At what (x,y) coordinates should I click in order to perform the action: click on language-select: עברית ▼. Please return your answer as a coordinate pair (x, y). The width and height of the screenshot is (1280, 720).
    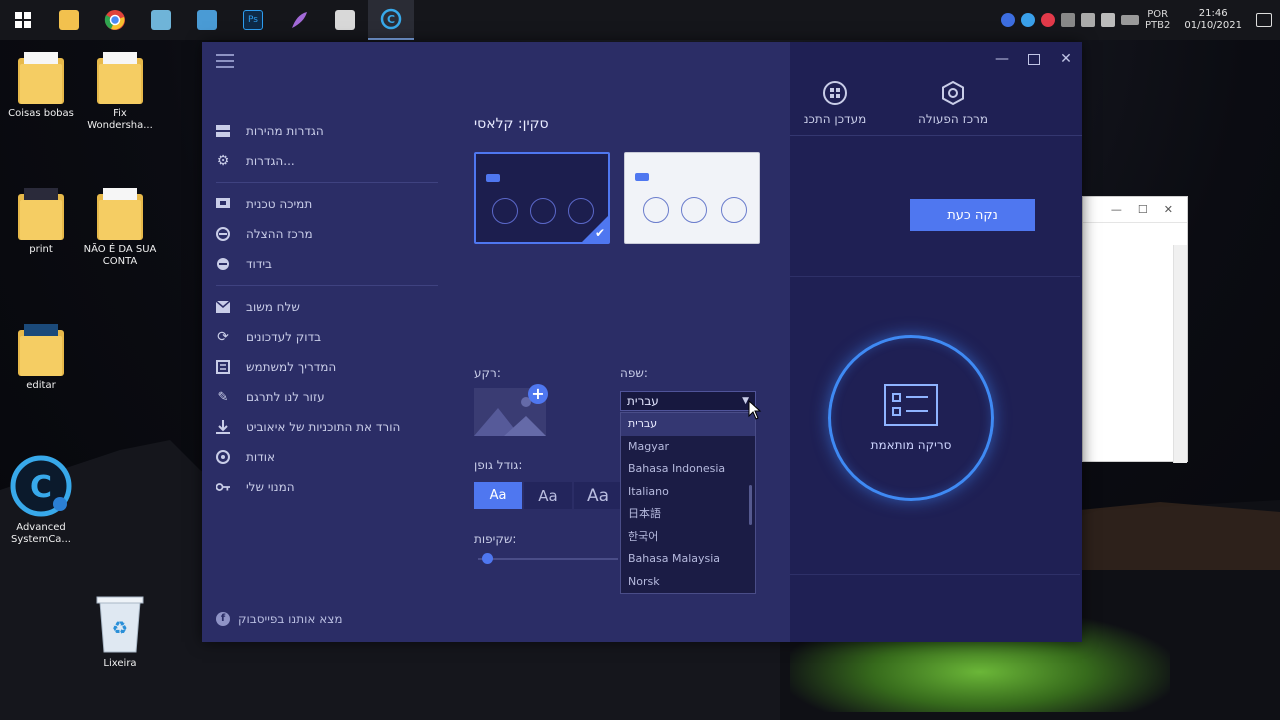
    Looking at the image, I should click on (688, 401).